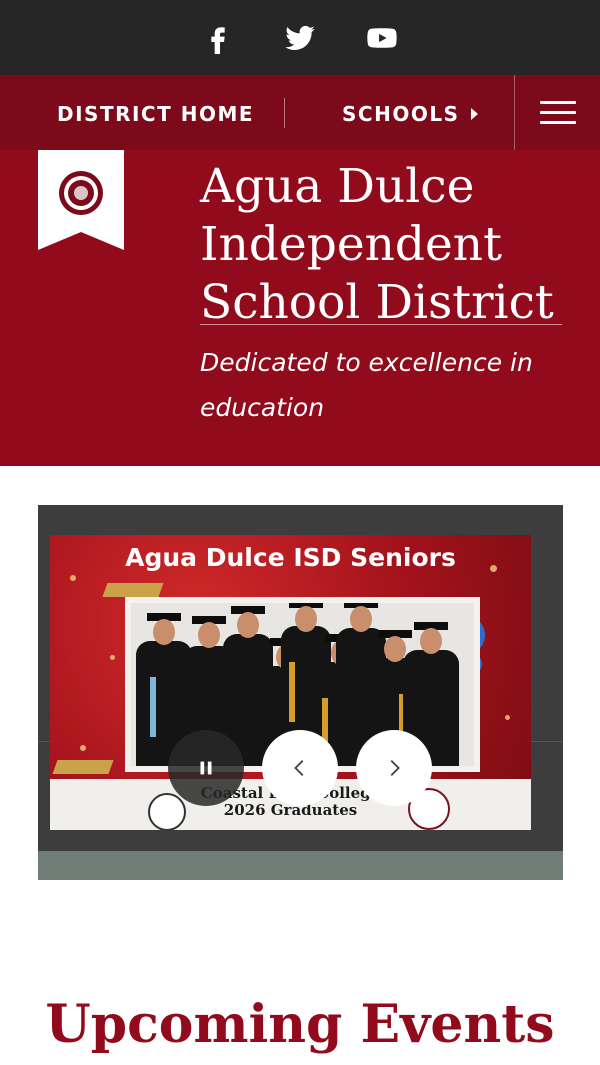 This screenshot has width=600, height=1065. I want to click on main-nav: DISTRICT HOME SCHOOLS, so click(300, 112).